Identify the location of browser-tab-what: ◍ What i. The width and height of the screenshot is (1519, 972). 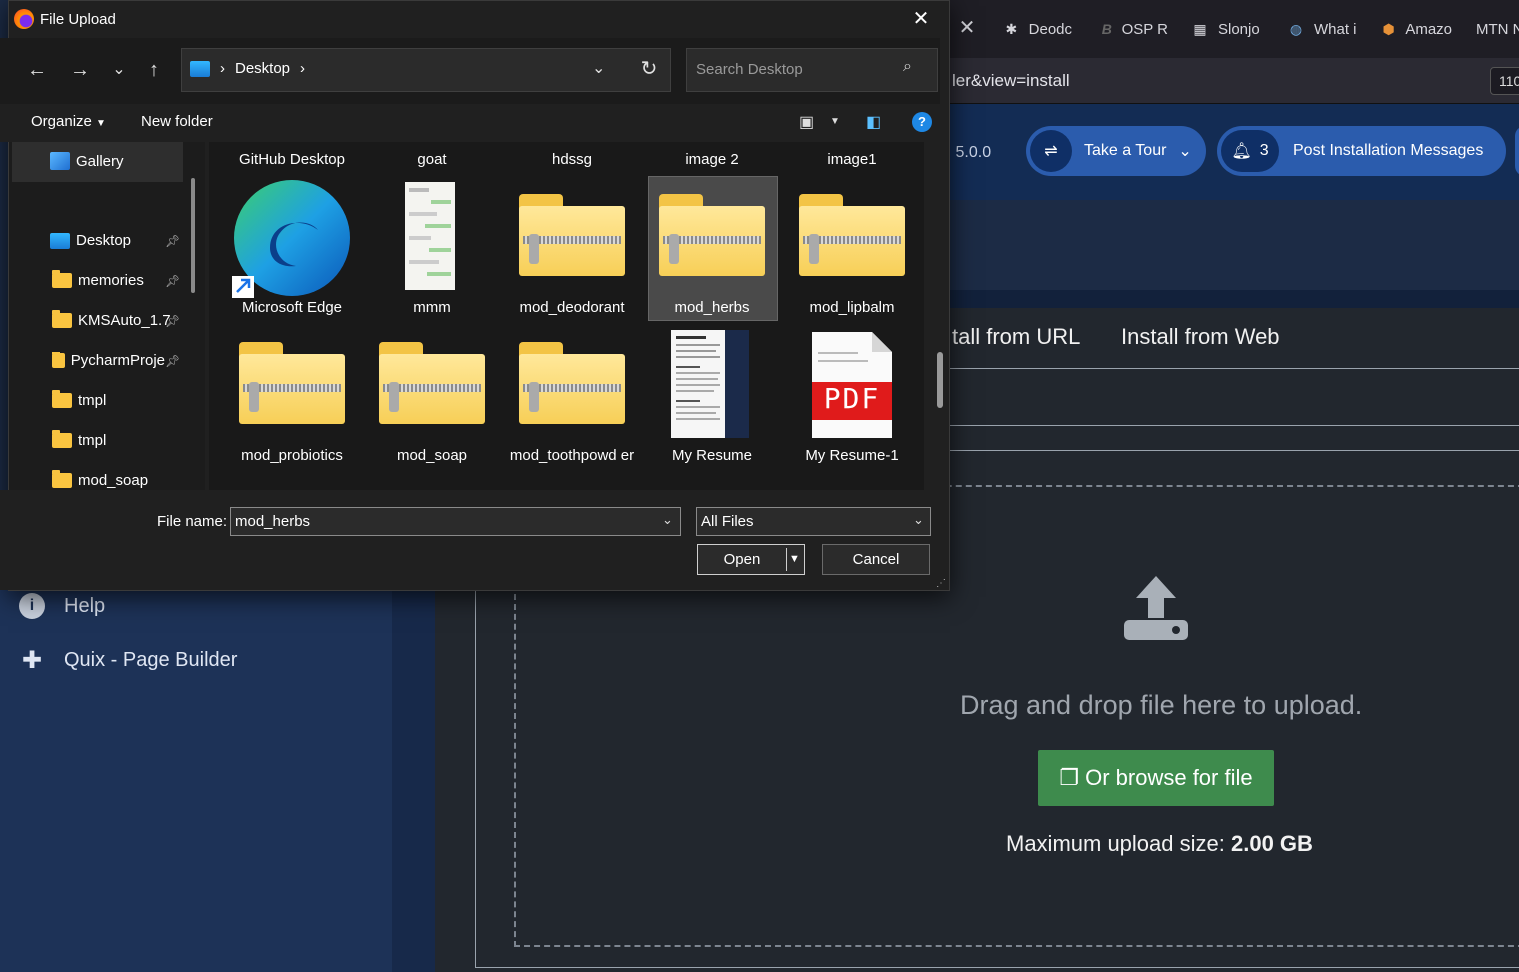
(1322, 29).